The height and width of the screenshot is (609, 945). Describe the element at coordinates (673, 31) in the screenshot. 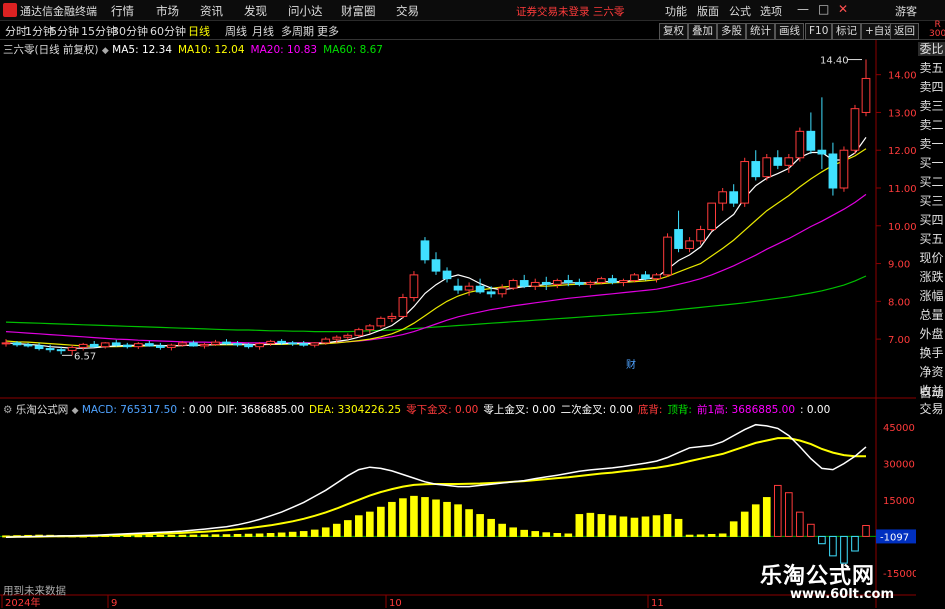

I see `toolbar-button-0: 复权` at that location.